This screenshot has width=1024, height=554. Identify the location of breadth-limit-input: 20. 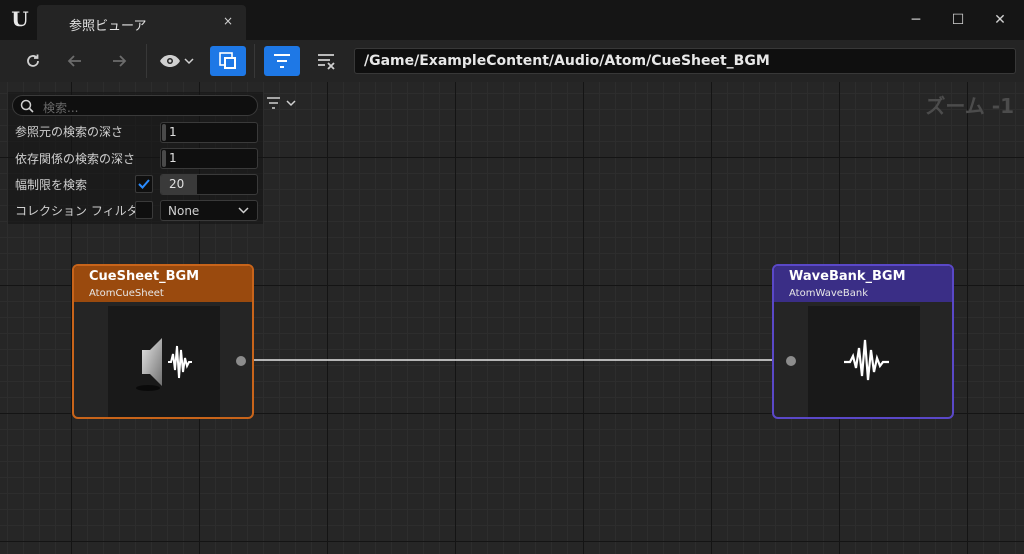
(209, 184).